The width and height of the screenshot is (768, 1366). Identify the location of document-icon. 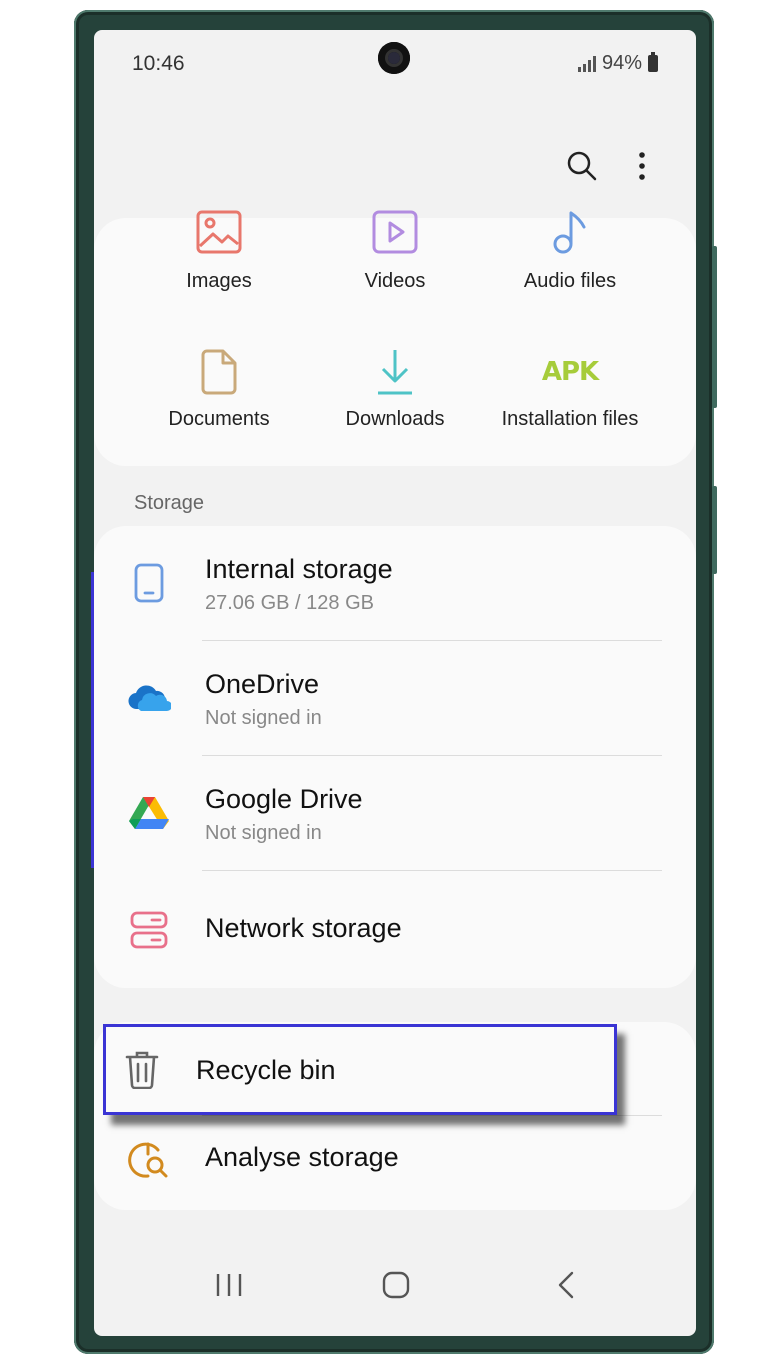
(219, 372).